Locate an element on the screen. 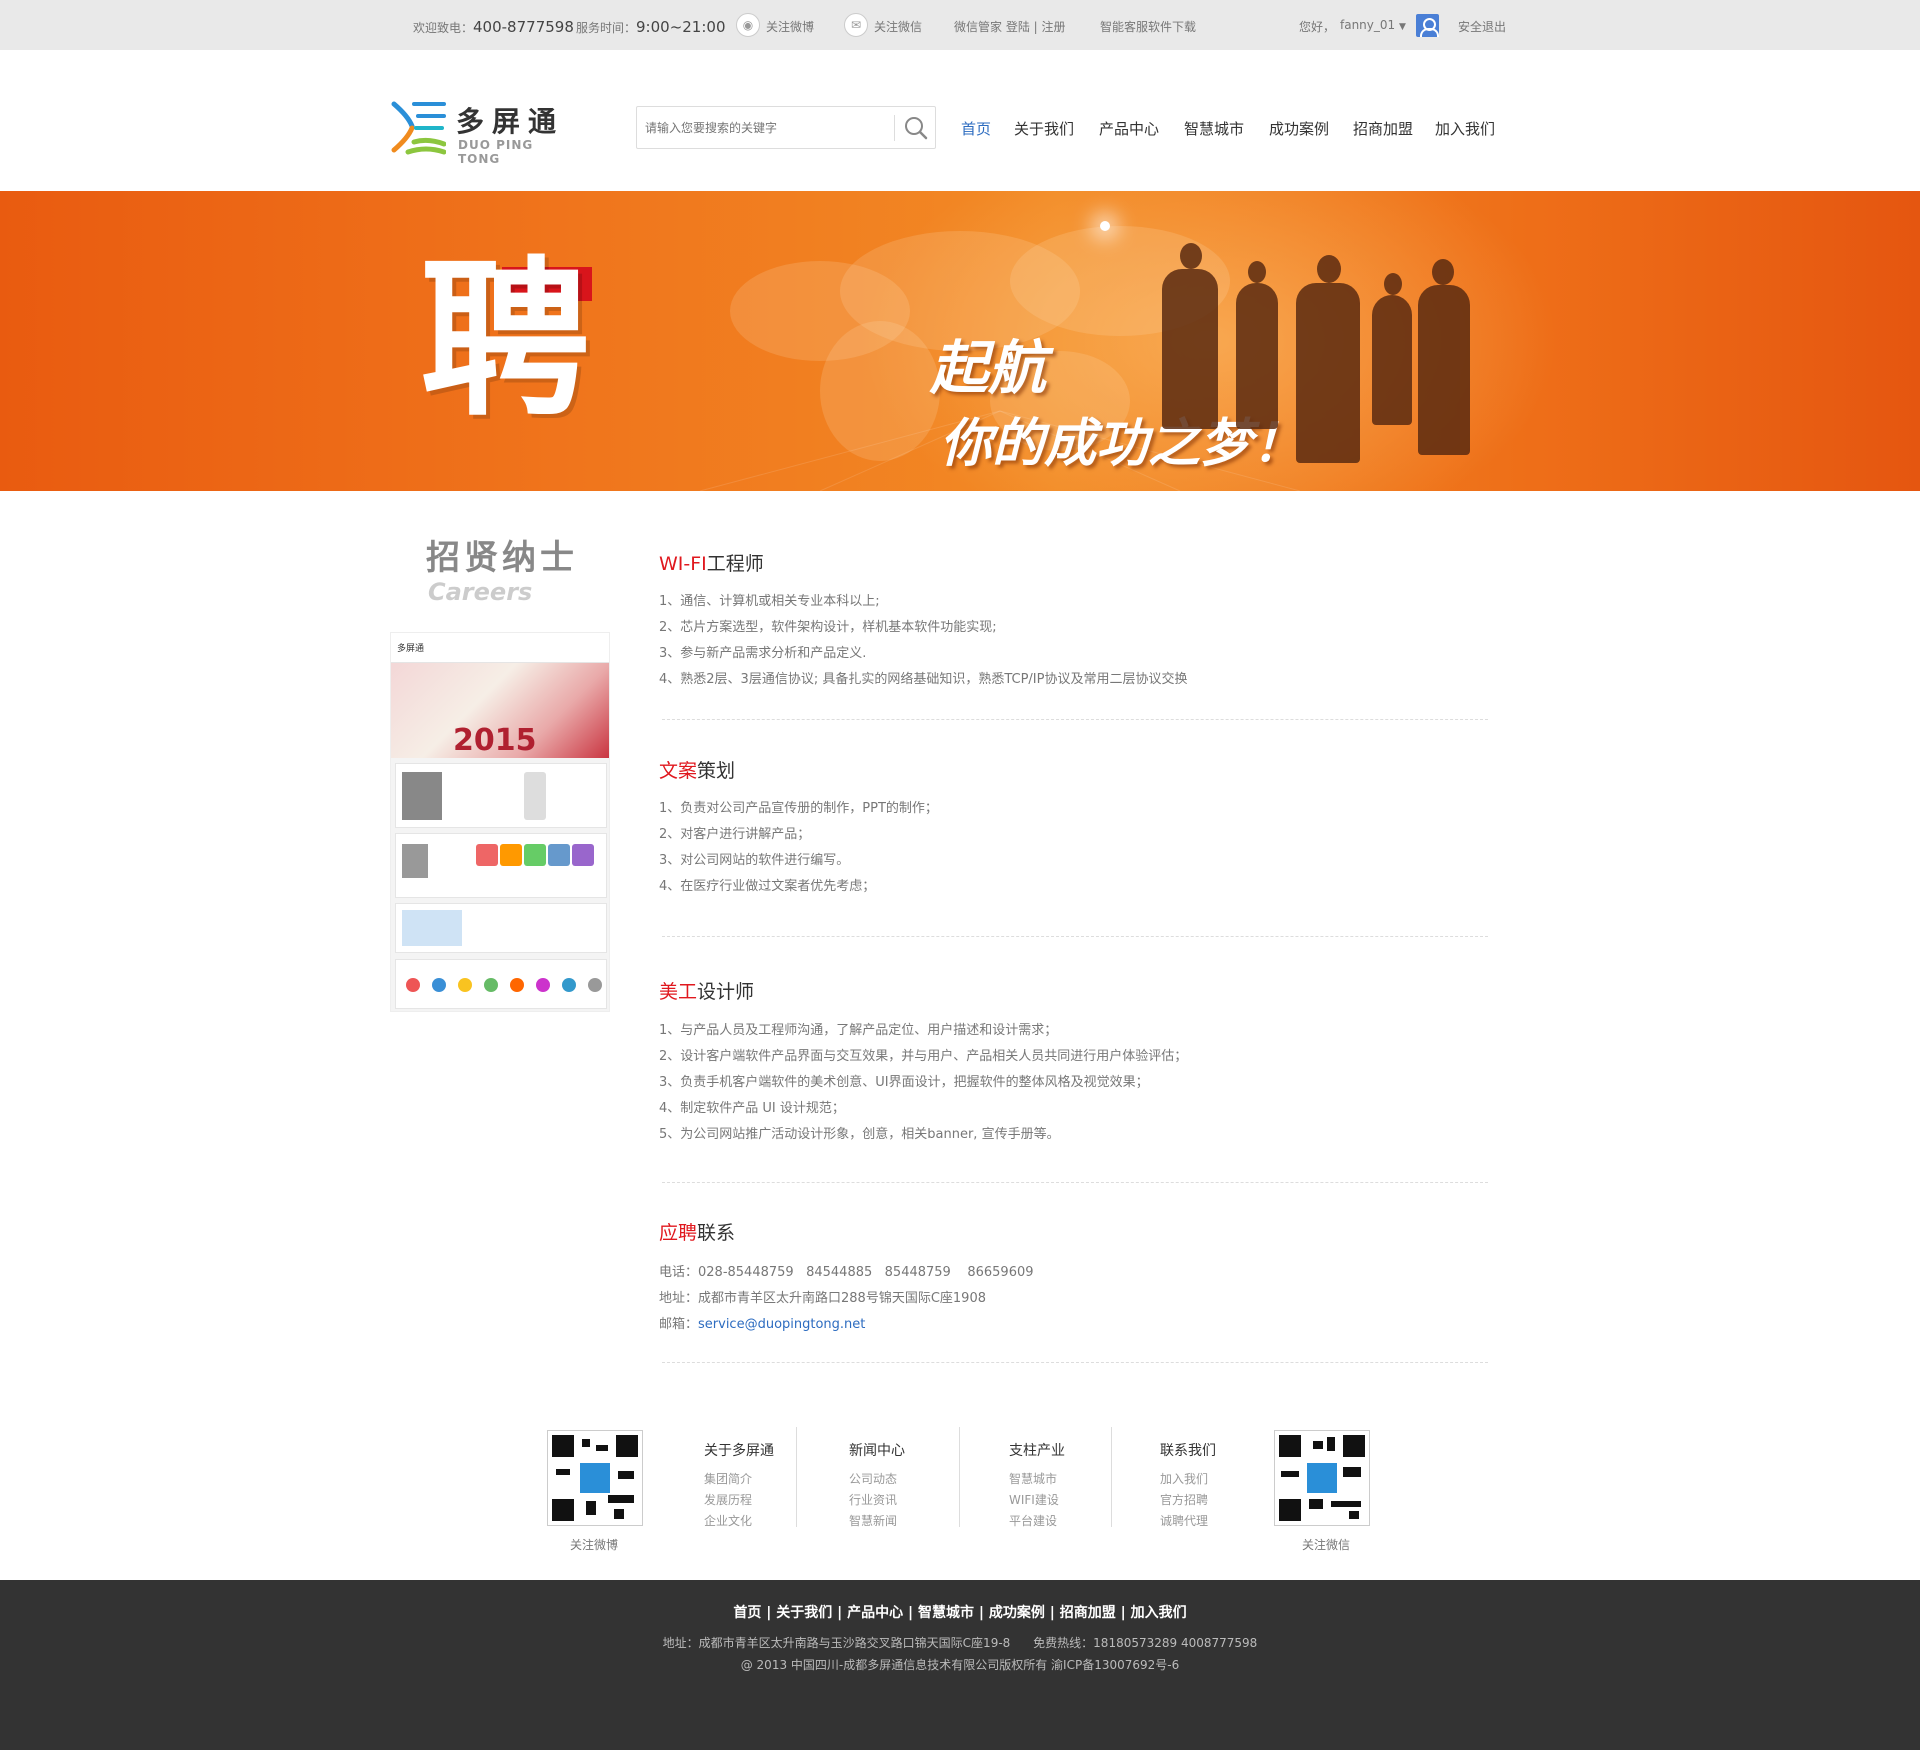  contact-phone-value: 028-85448759 84544885 85448759 86659609 is located at coordinates (866, 1272).